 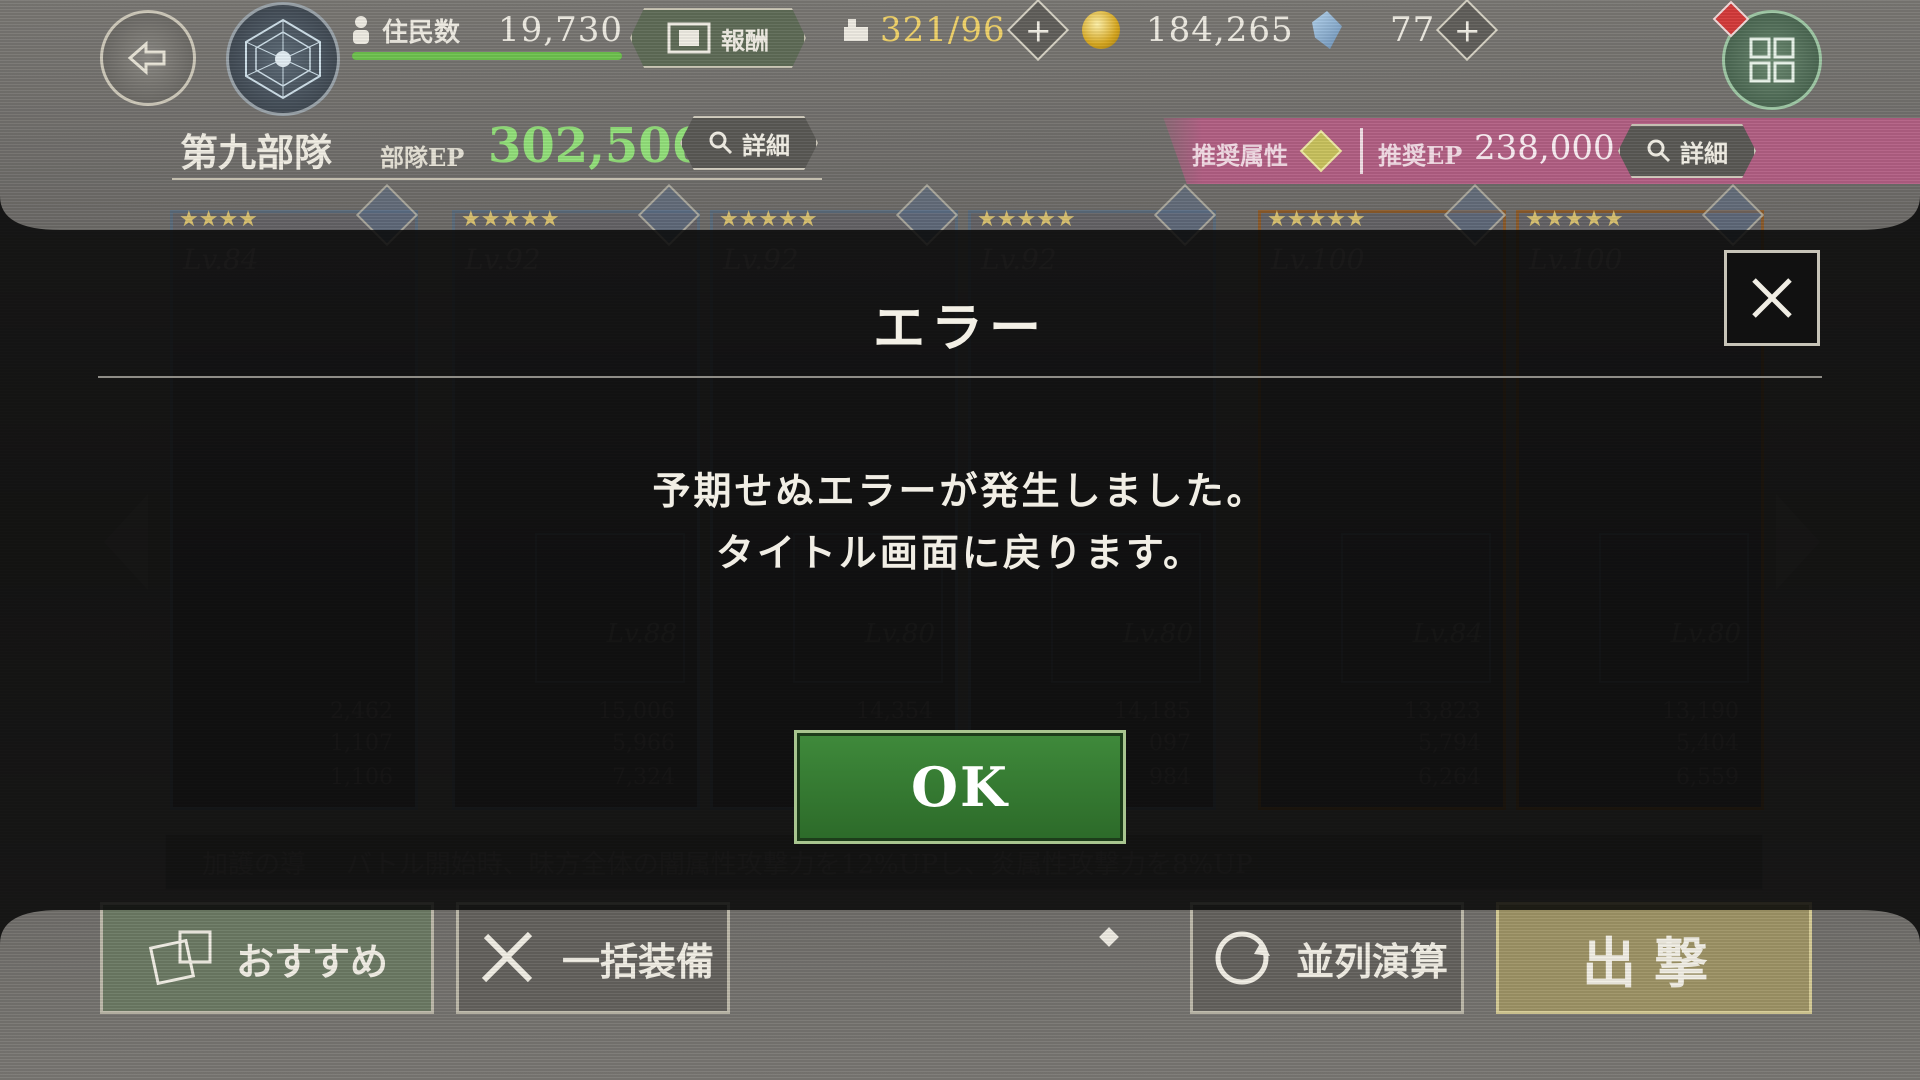 What do you see at coordinates (1092, 496) in the screenshot?
I see `unit-card: ★★★★★ Lv.92 Lv.80 14,185 097 984` at bounding box center [1092, 496].